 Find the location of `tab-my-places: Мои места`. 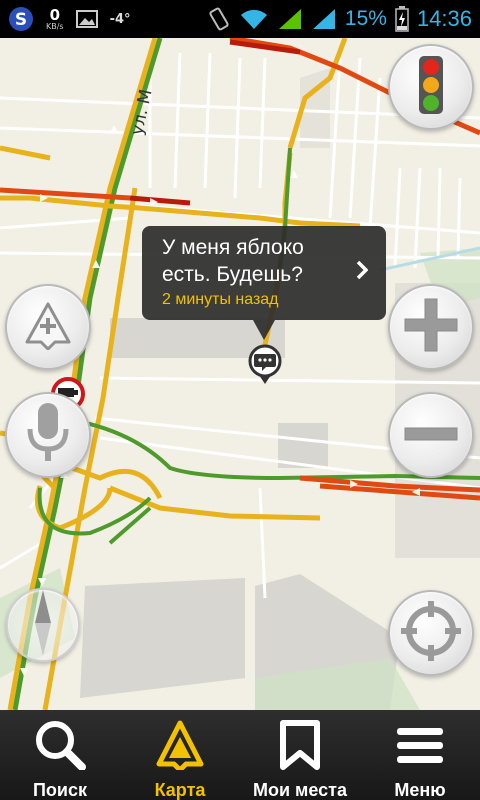

tab-my-places: Мои места is located at coordinates (300, 755).